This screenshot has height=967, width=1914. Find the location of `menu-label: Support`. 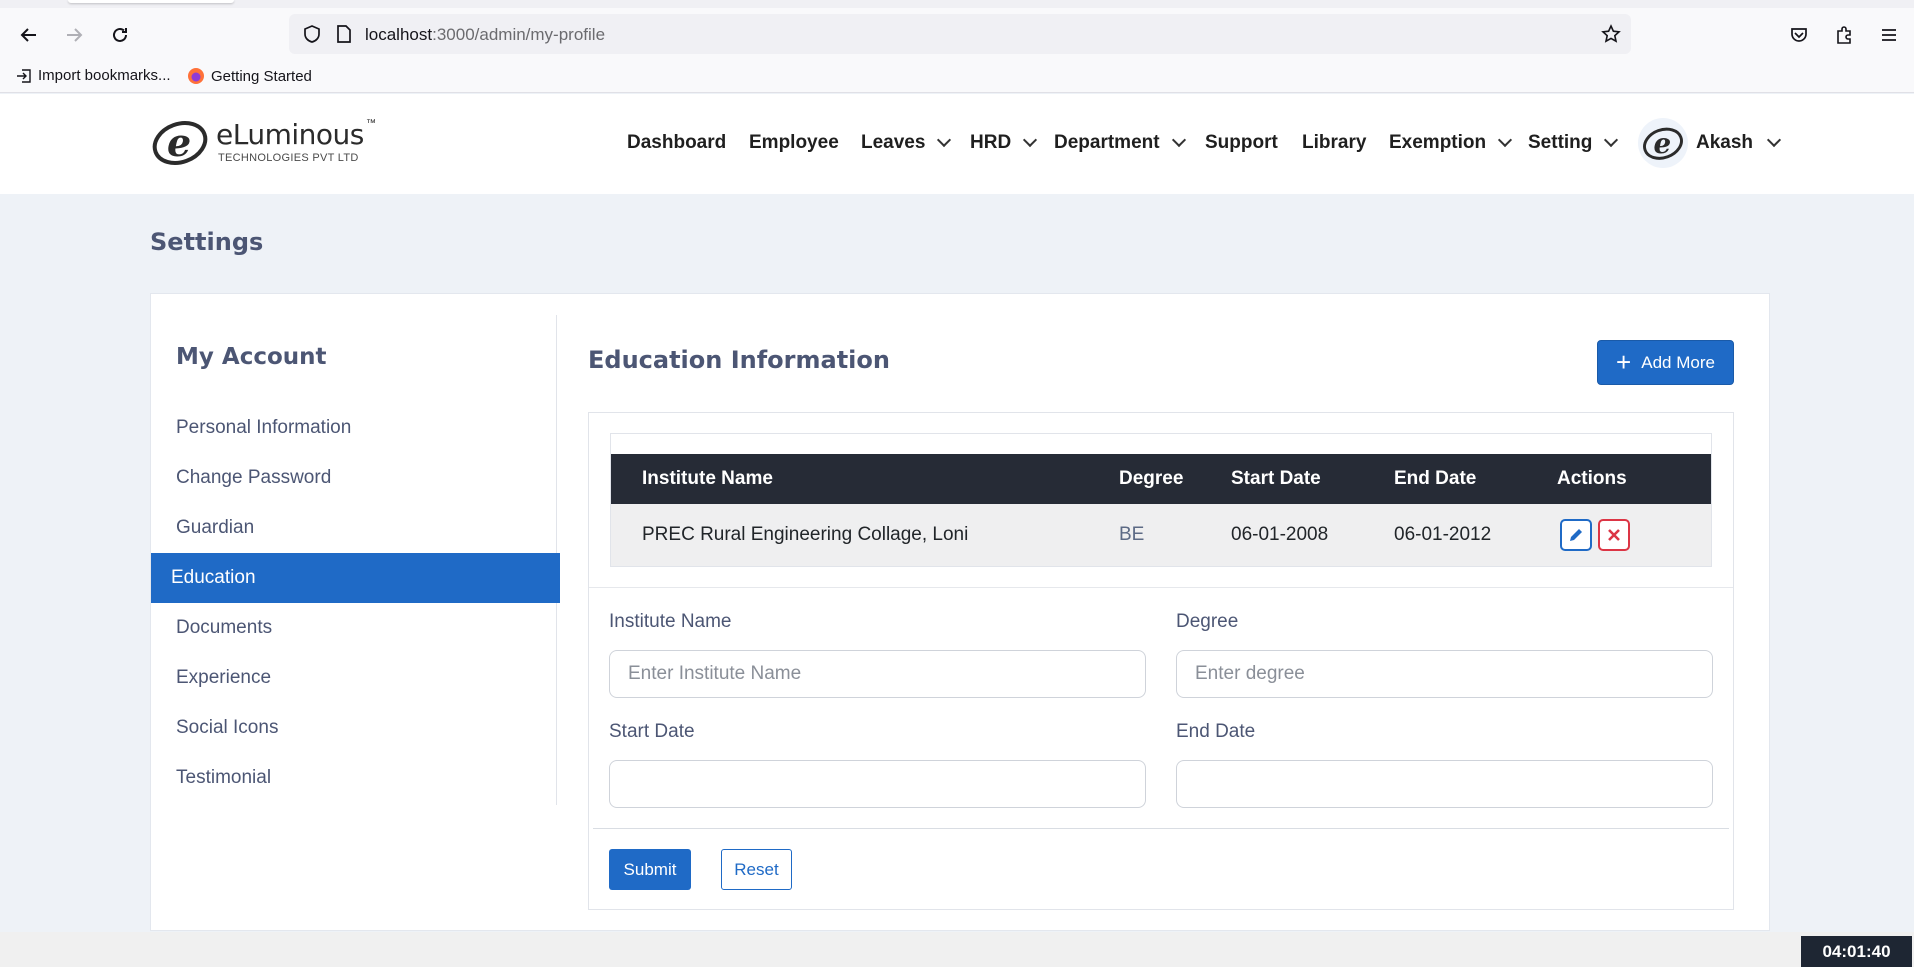

menu-label: Support is located at coordinates (1241, 142).